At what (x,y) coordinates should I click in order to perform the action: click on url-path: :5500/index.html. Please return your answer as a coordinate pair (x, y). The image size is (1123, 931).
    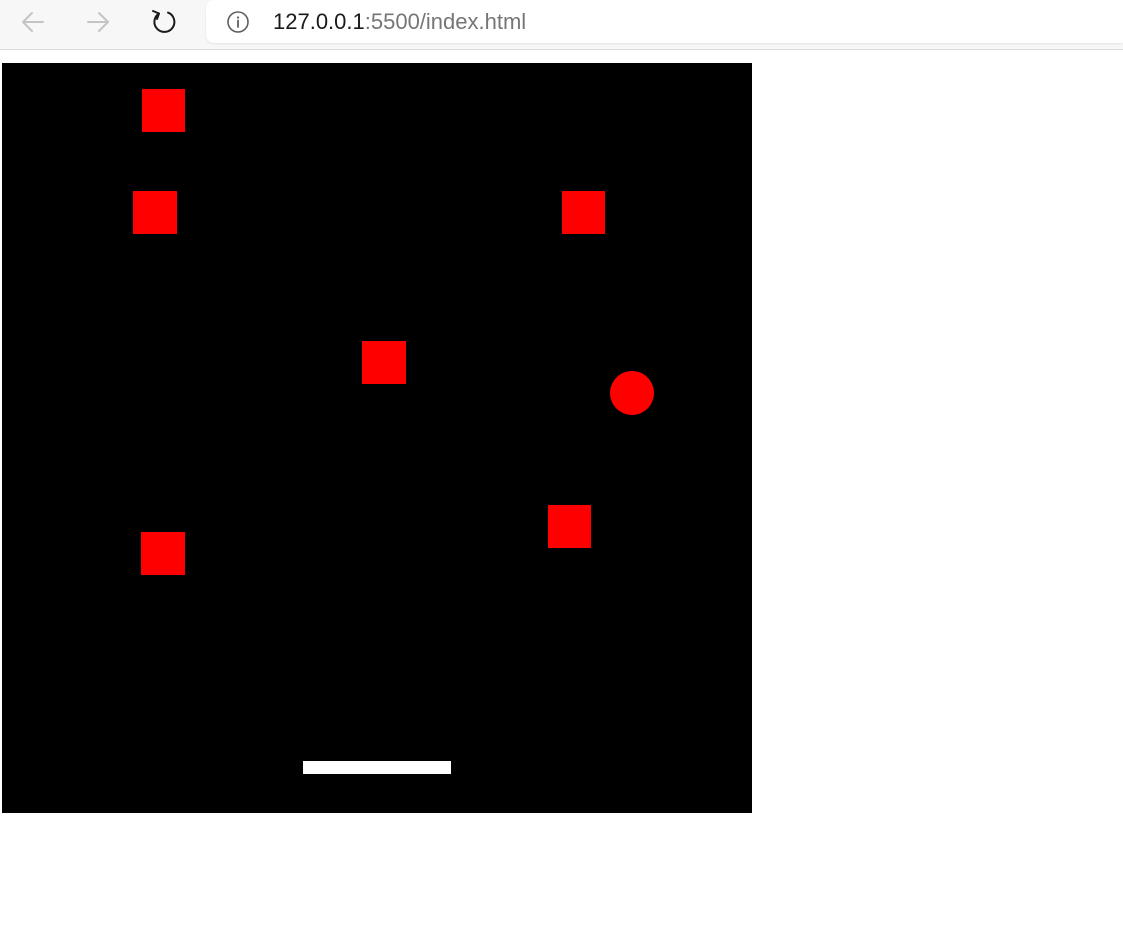
    Looking at the image, I should click on (445, 21).